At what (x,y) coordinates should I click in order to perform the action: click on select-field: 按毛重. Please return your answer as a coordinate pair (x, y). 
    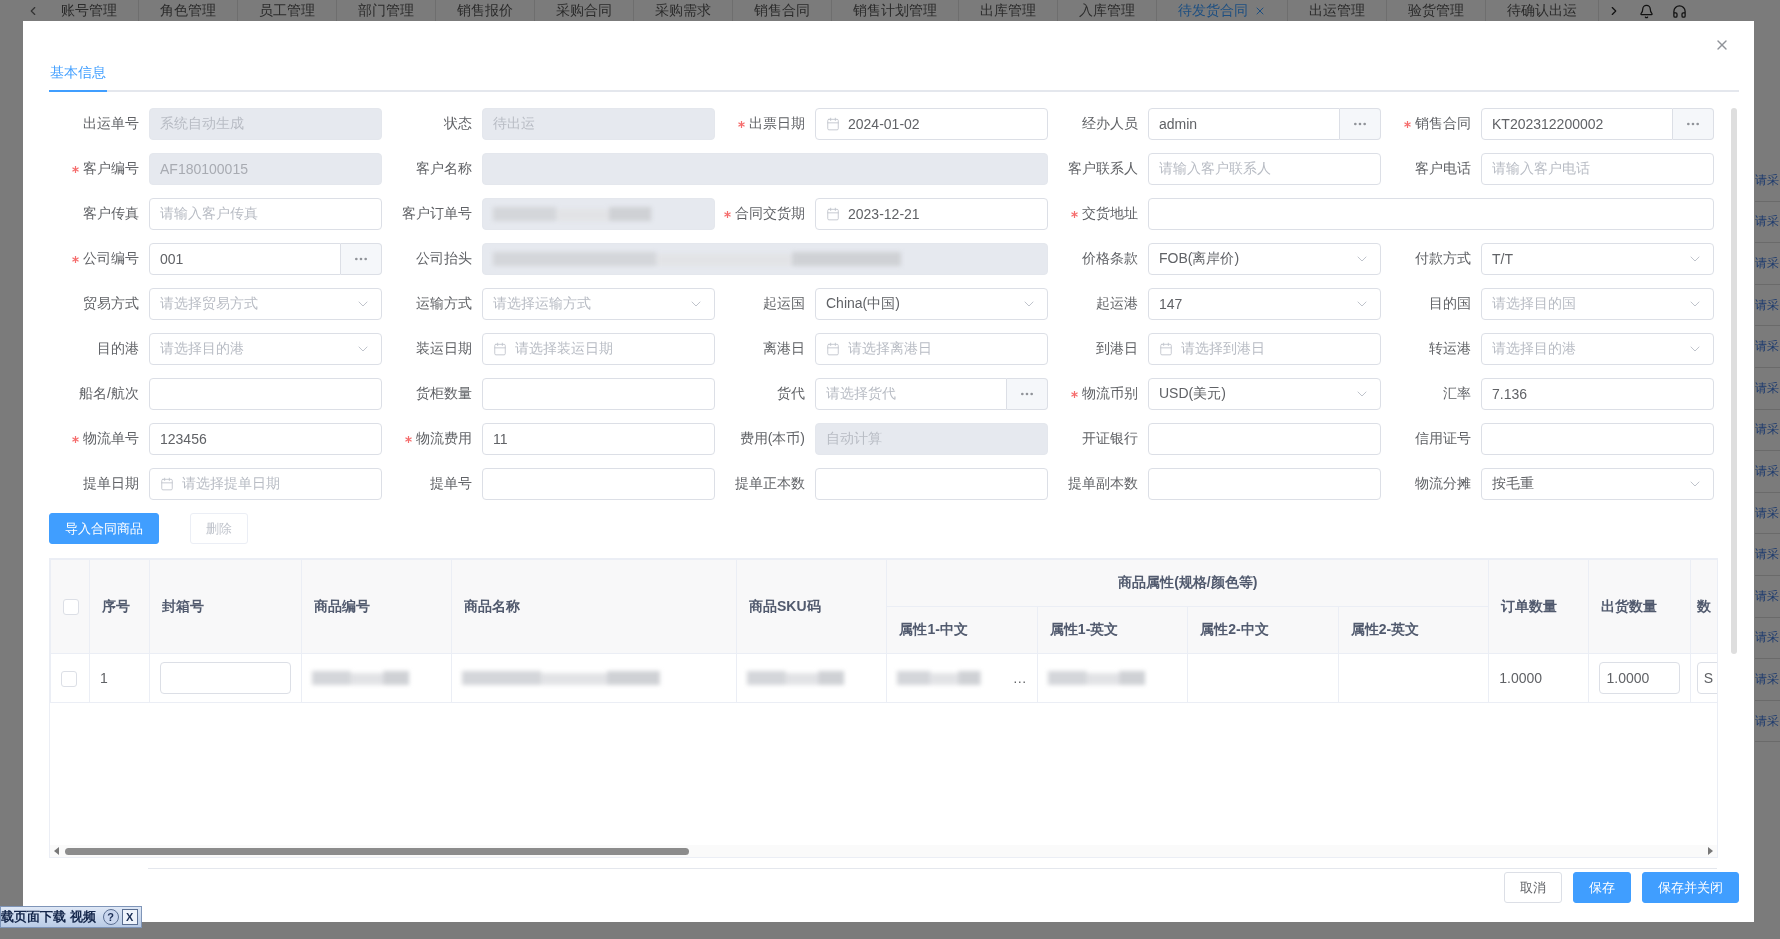
    Looking at the image, I should click on (1597, 484).